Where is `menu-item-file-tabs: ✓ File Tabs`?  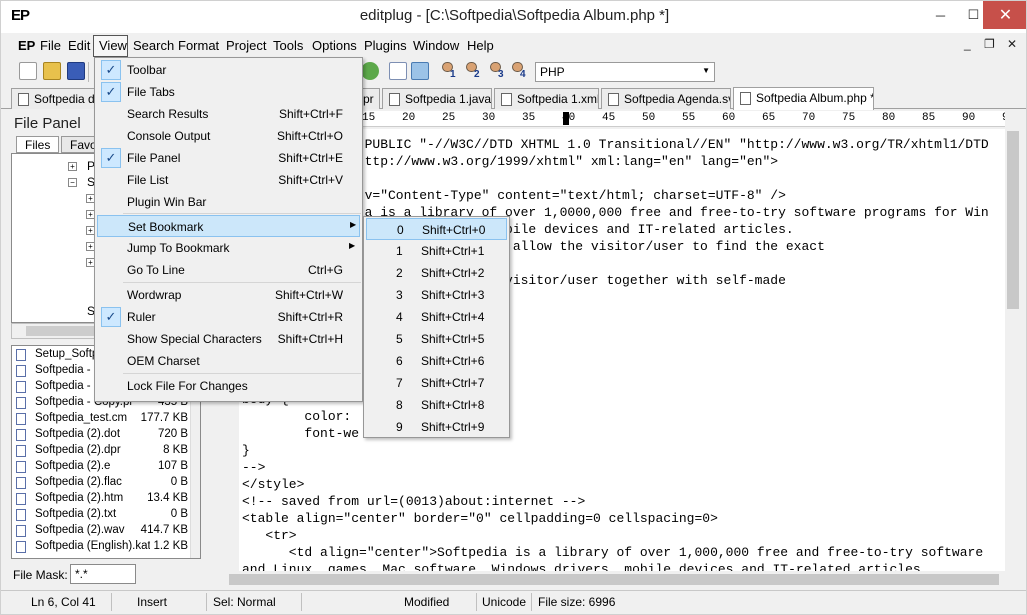
menu-item-file-tabs: ✓ File Tabs is located at coordinates (228, 92).